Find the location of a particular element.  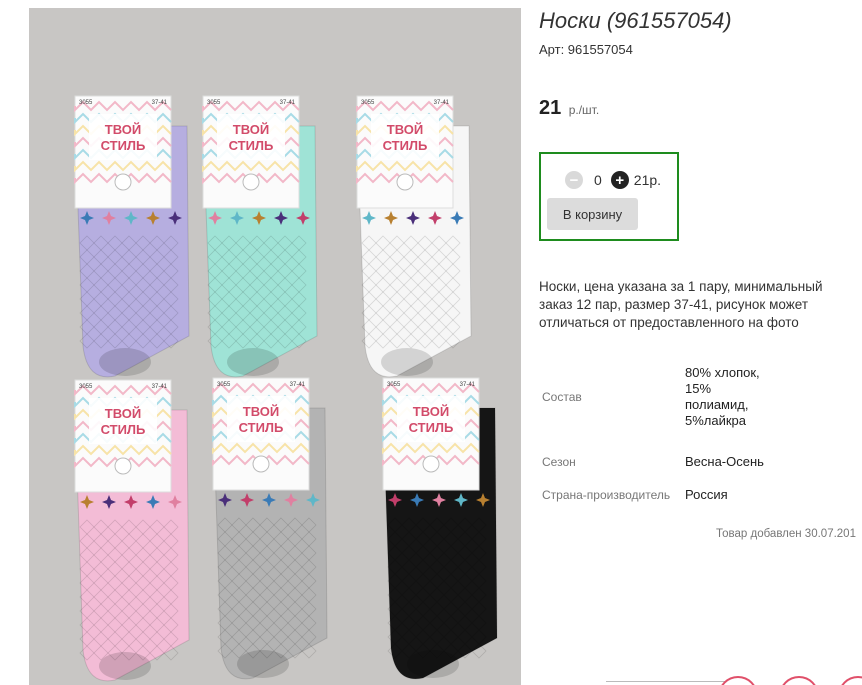

product-price: 21 р./шт. is located at coordinates (569, 108).